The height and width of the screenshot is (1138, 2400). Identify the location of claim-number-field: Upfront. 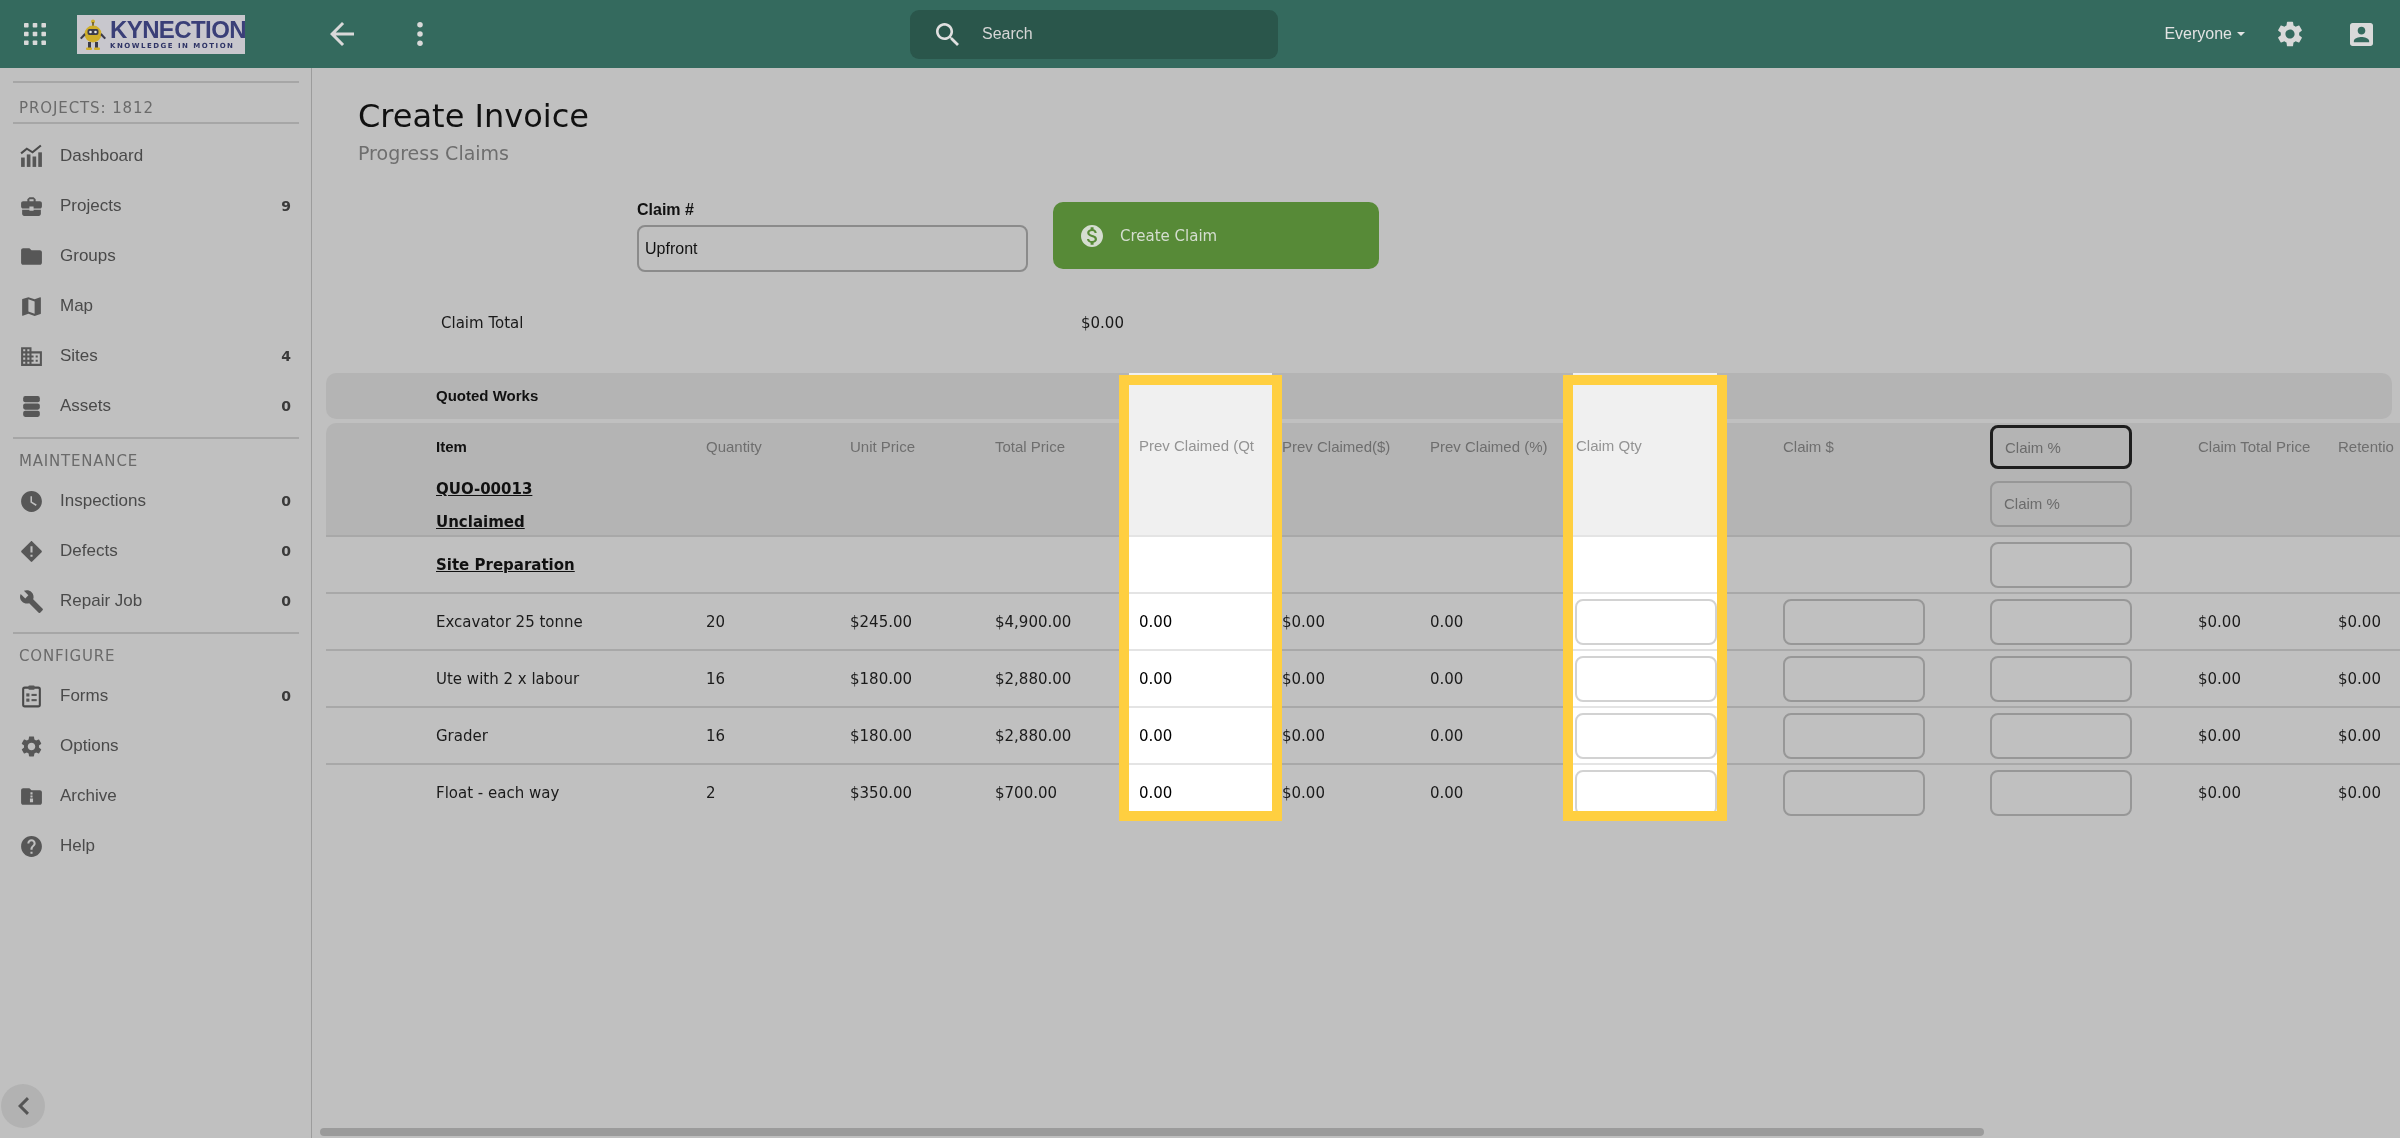
(832, 248).